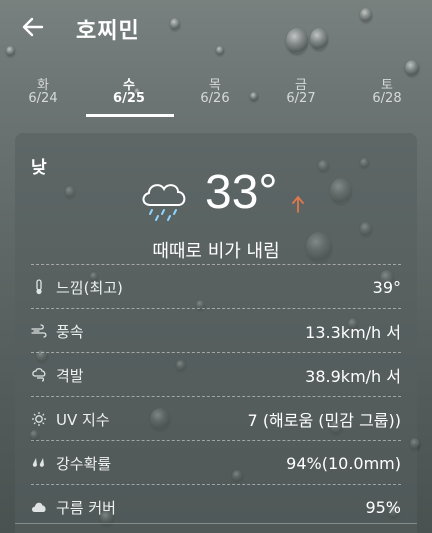 Image resolution: width=432 pixels, height=533 pixels. Describe the element at coordinates (241, 192) in the screenshot. I see `temperature: 33°` at that location.